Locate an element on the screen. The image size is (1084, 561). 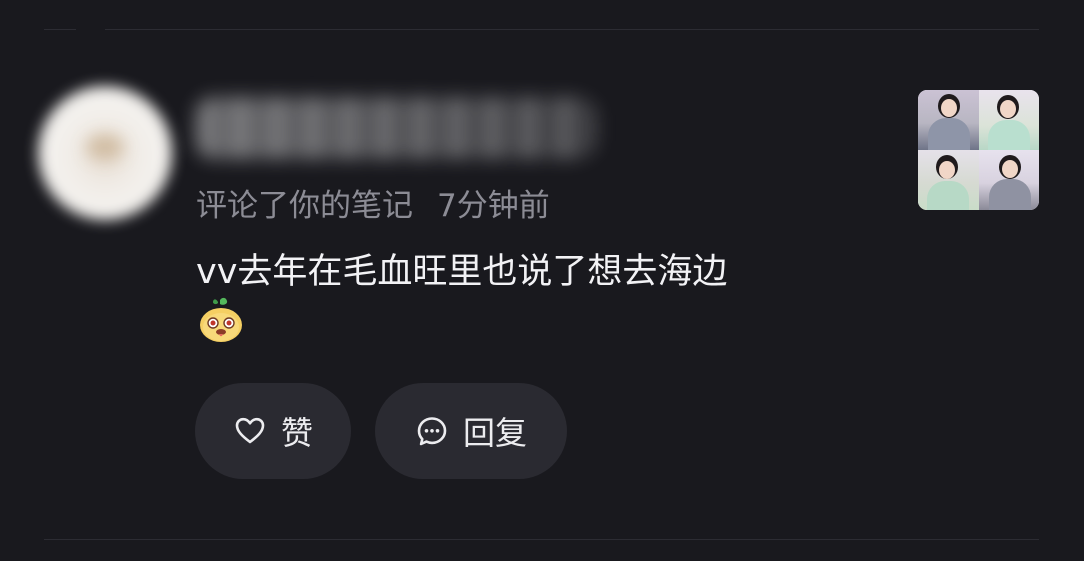
mango-face-emoji is located at coordinates (221, 320).